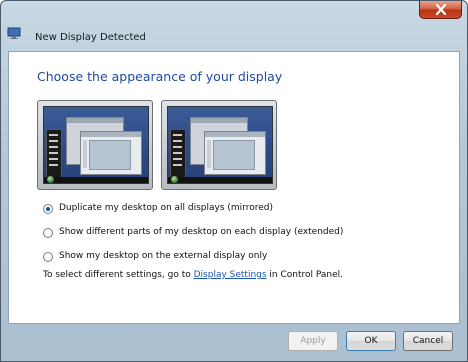 The height and width of the screenshot is (362, 468). What do you see at coordinates (313, 341) in the screenshot?
I see `apply-button: Apply` at bounding box center [313, 341].